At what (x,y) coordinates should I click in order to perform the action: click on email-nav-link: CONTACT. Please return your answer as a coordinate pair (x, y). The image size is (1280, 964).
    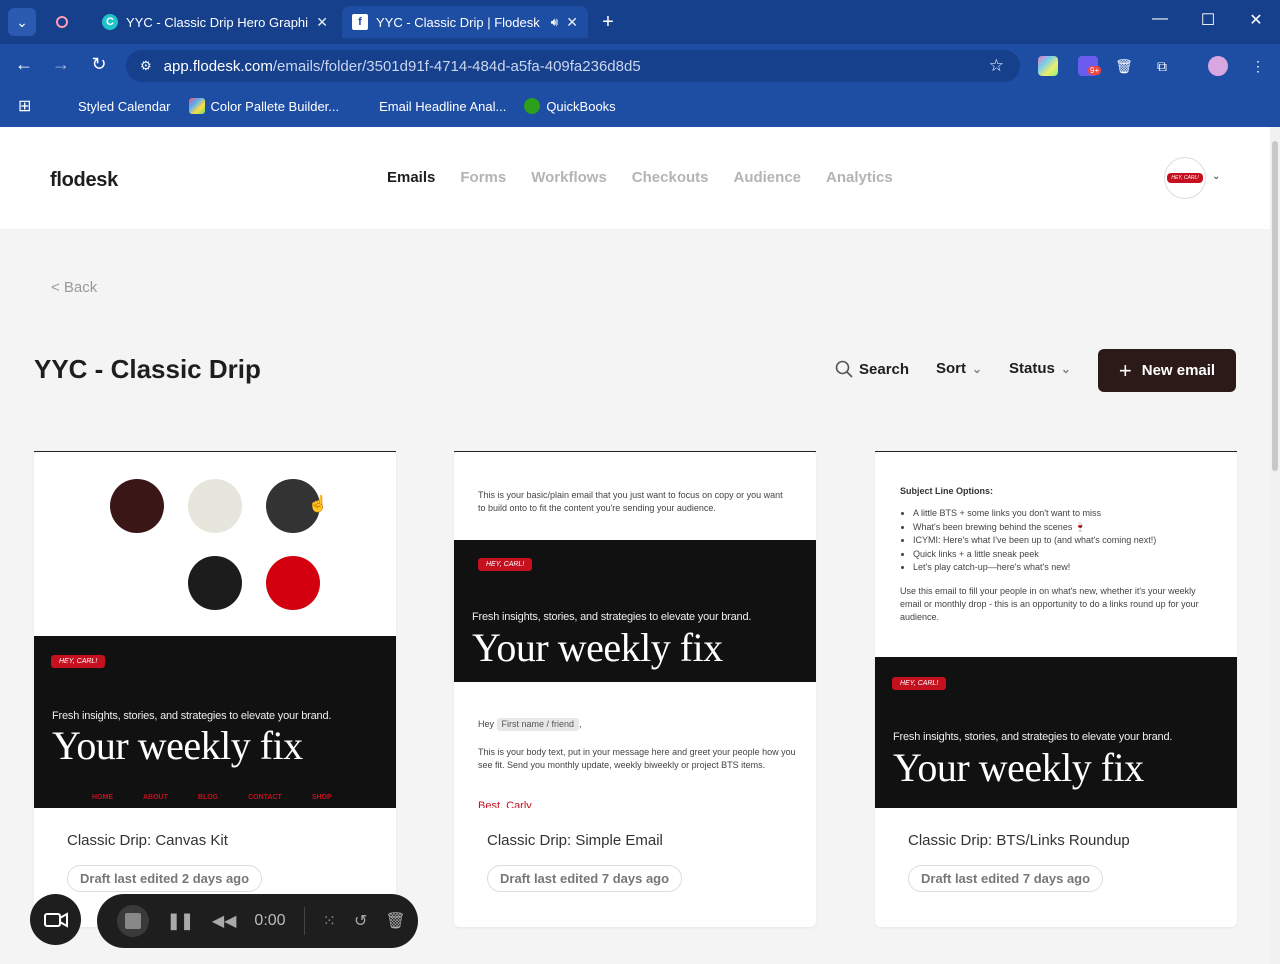
    Looking at the image, I should click on (265, 797).